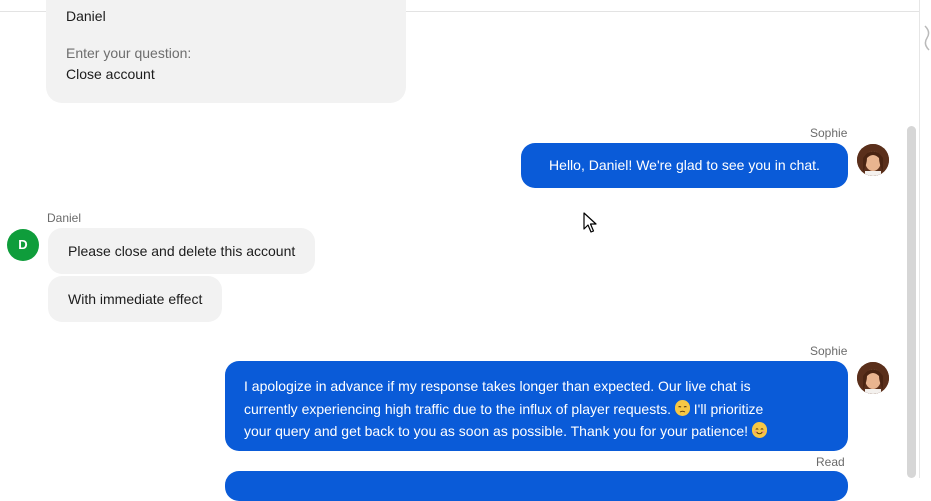 This screenshot has height=501, width=931. Describe the element at coordinates (682, 407) in the screenshot. I see `disappointed-face-emoji-icon` at that location.